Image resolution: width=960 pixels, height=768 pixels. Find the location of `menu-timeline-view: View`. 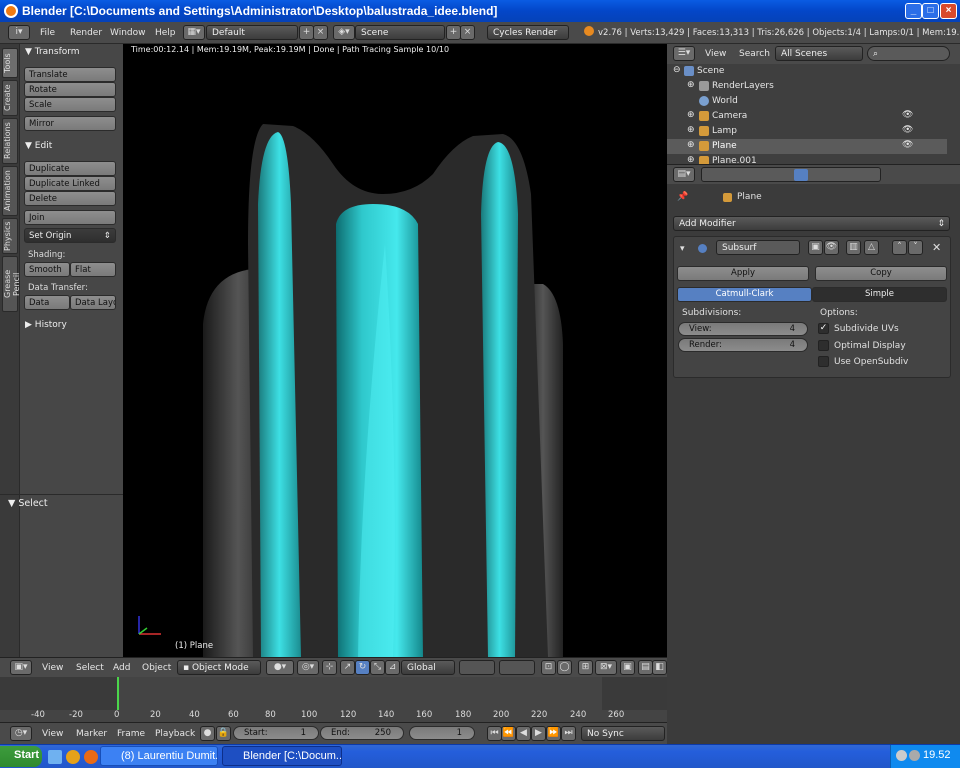

menu-timeline-view: View is located at coordinates (52, 734).